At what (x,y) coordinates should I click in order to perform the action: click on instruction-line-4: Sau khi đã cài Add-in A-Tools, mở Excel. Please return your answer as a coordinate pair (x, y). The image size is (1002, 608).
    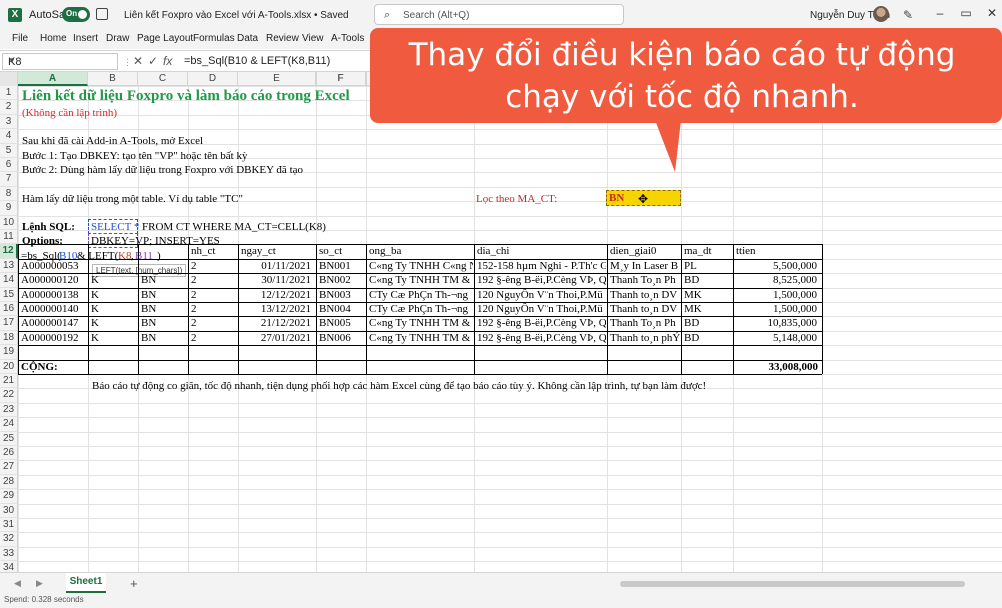
    Looking at the image, I should click on (111, 141).